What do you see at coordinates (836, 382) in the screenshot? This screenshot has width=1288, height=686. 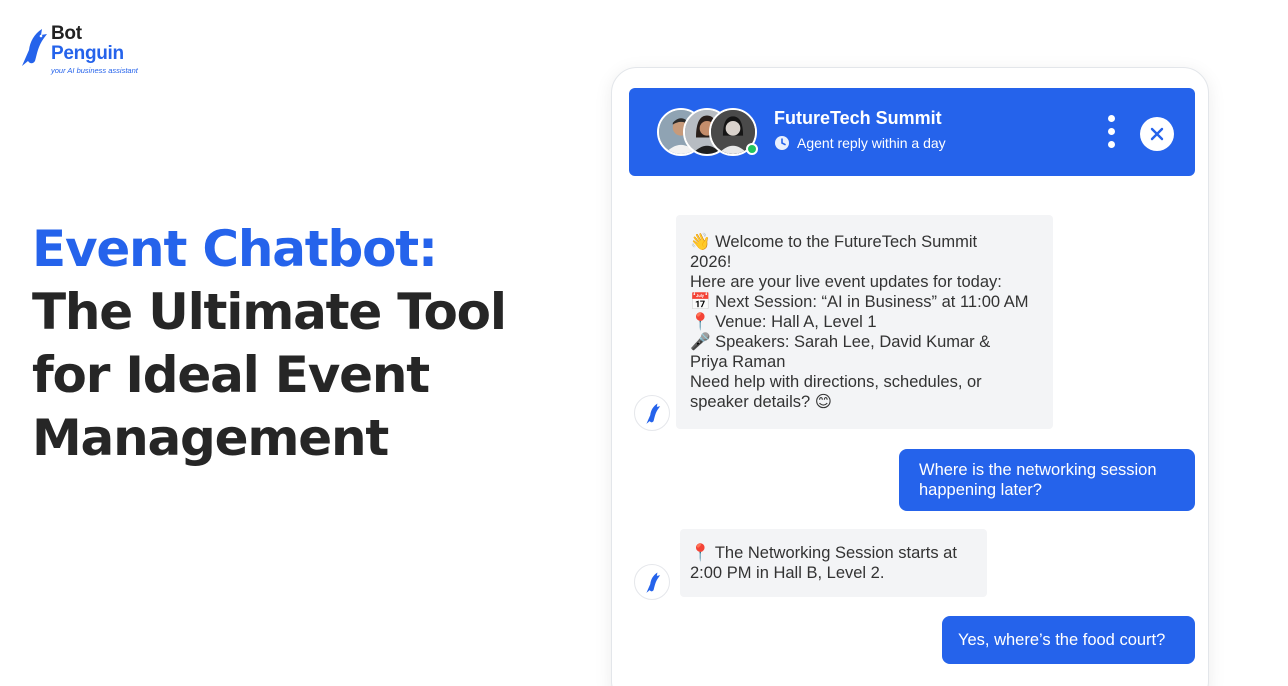 I see `message-line: Need help with directions, schedules, or` at bounding box center [836, 382].